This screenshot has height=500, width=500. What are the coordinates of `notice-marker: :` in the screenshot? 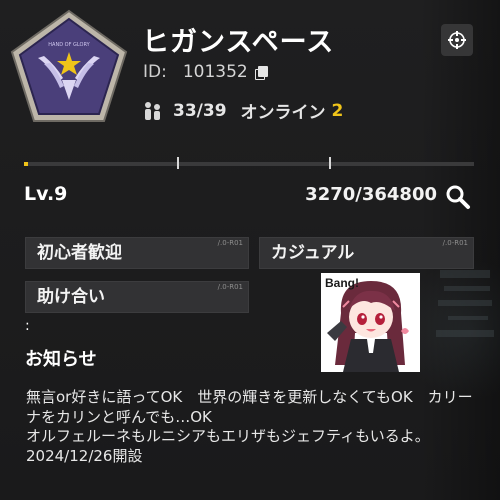 It's located at (27, 326).